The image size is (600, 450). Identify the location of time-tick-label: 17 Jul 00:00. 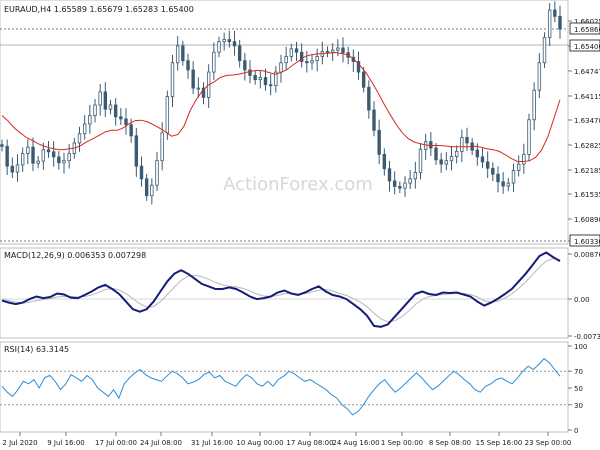
(116, 443).